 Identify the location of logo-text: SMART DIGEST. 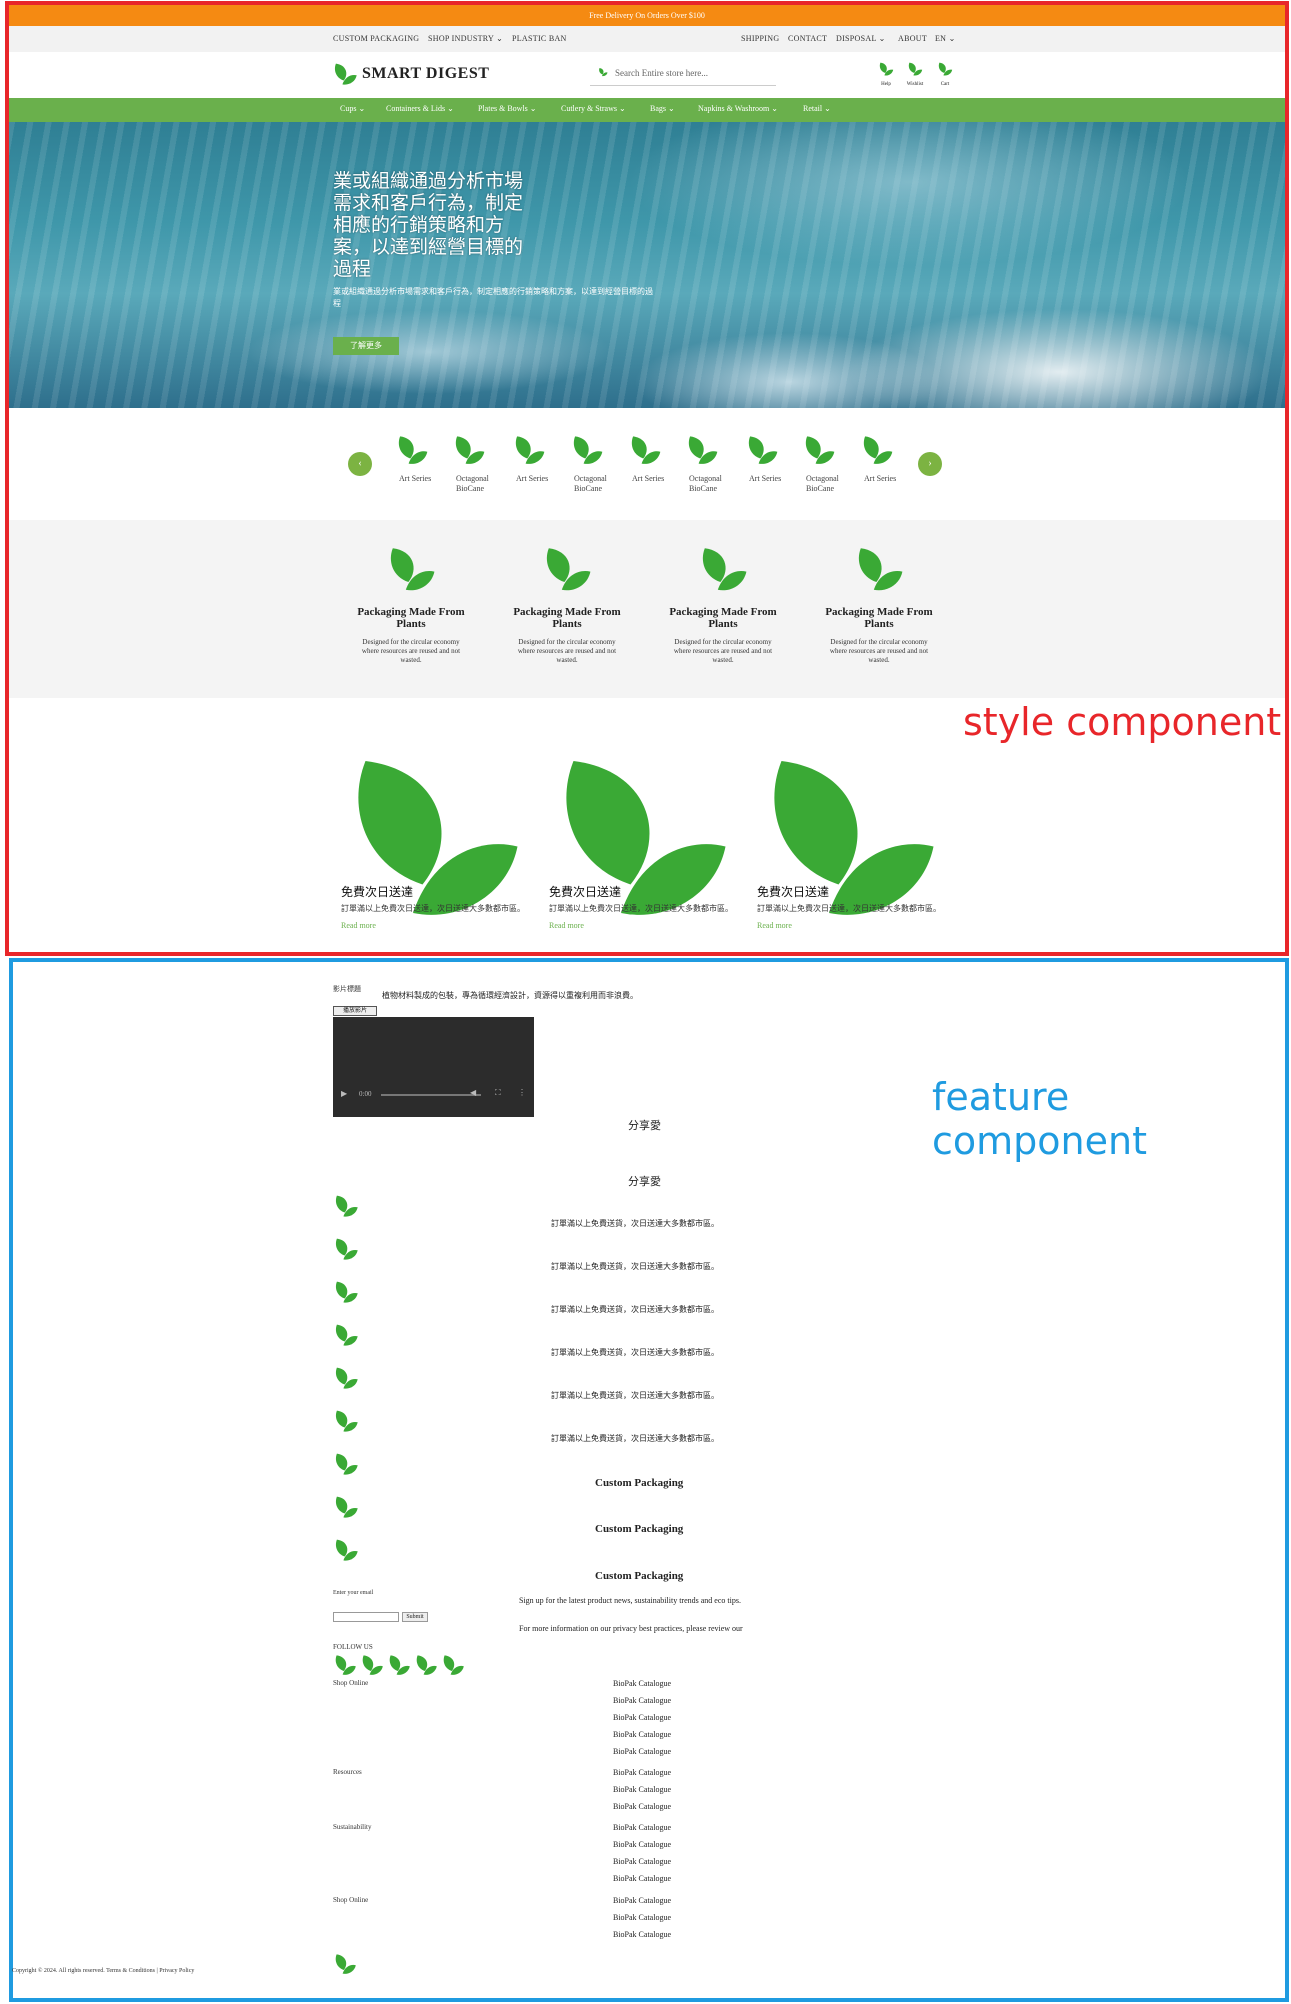
(425, 74).